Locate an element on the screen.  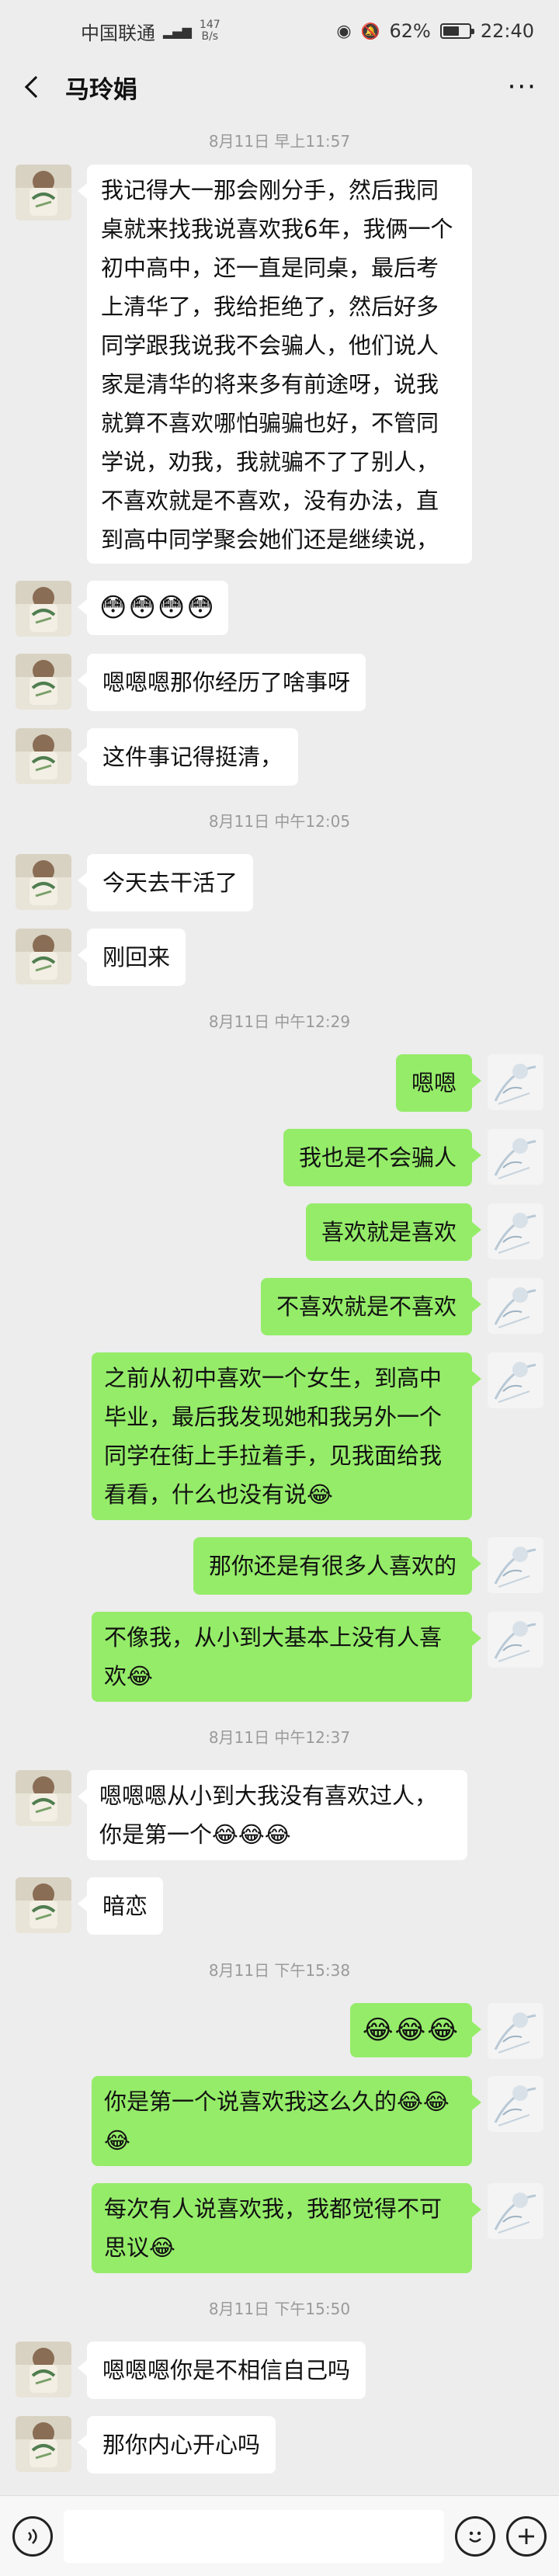
message-input is located at coordinates (254, 2536).